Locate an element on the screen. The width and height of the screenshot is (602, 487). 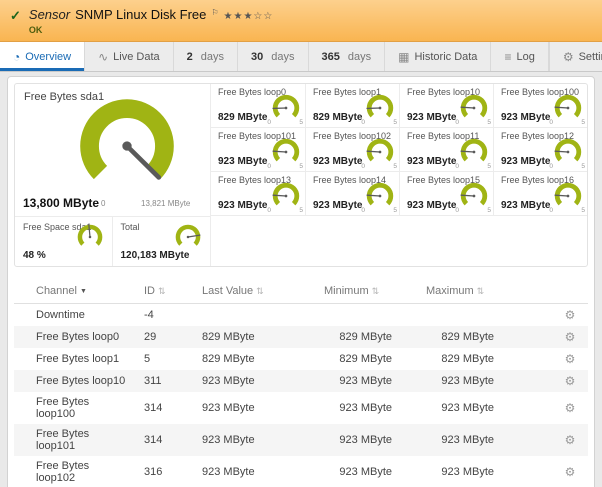
tab-historic-data: ▦ Historic Data is located at coordinates (438, 56).